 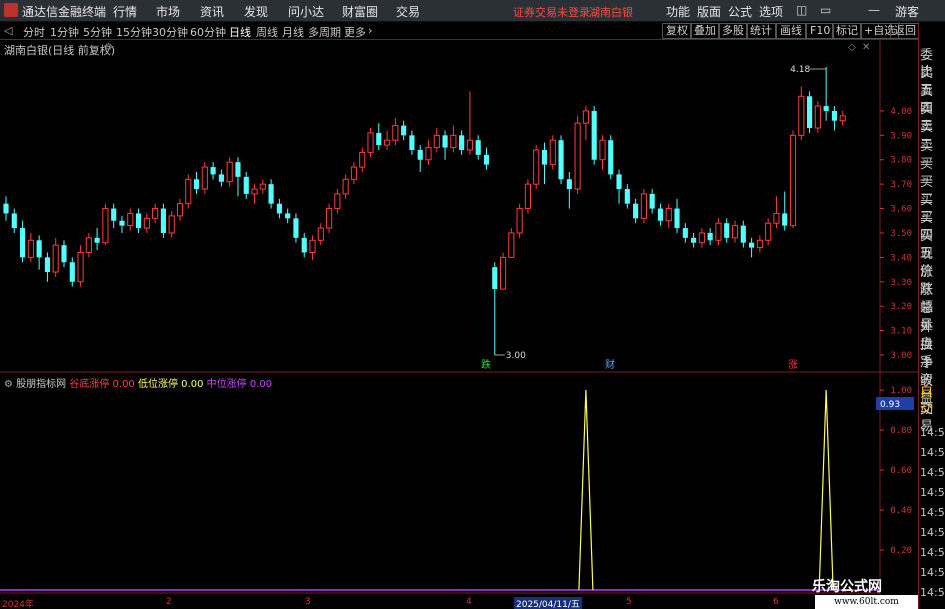 I want to click on period-1min: 1分钟, so click(x=64, y=32).